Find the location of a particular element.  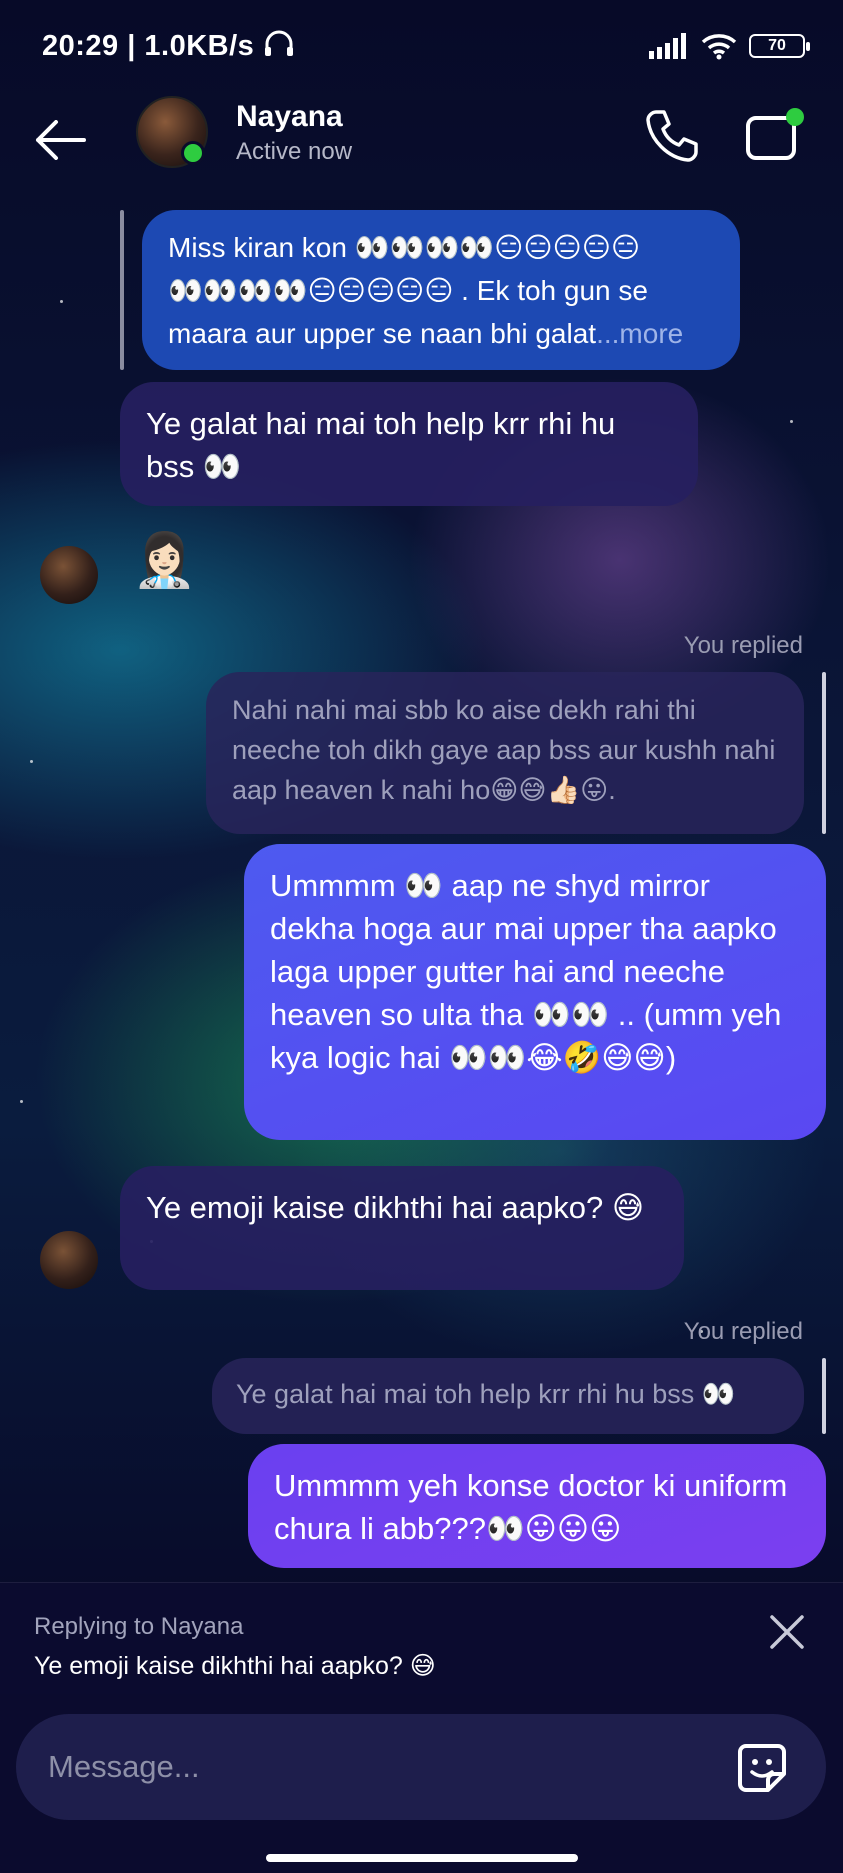

home-indicator is located at coordinates (422, 1858).